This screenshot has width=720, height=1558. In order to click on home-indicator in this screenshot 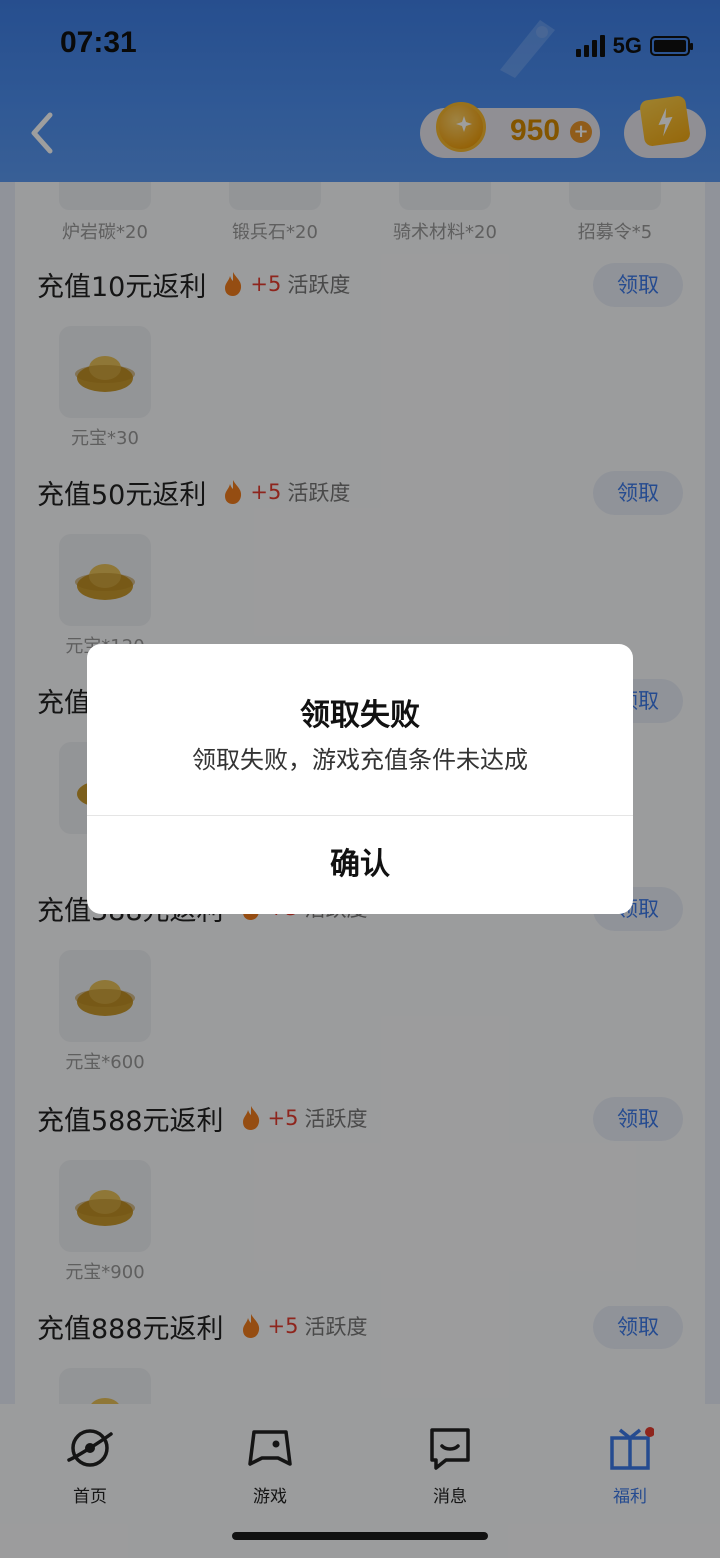, I will do `click(360, 1536)`.